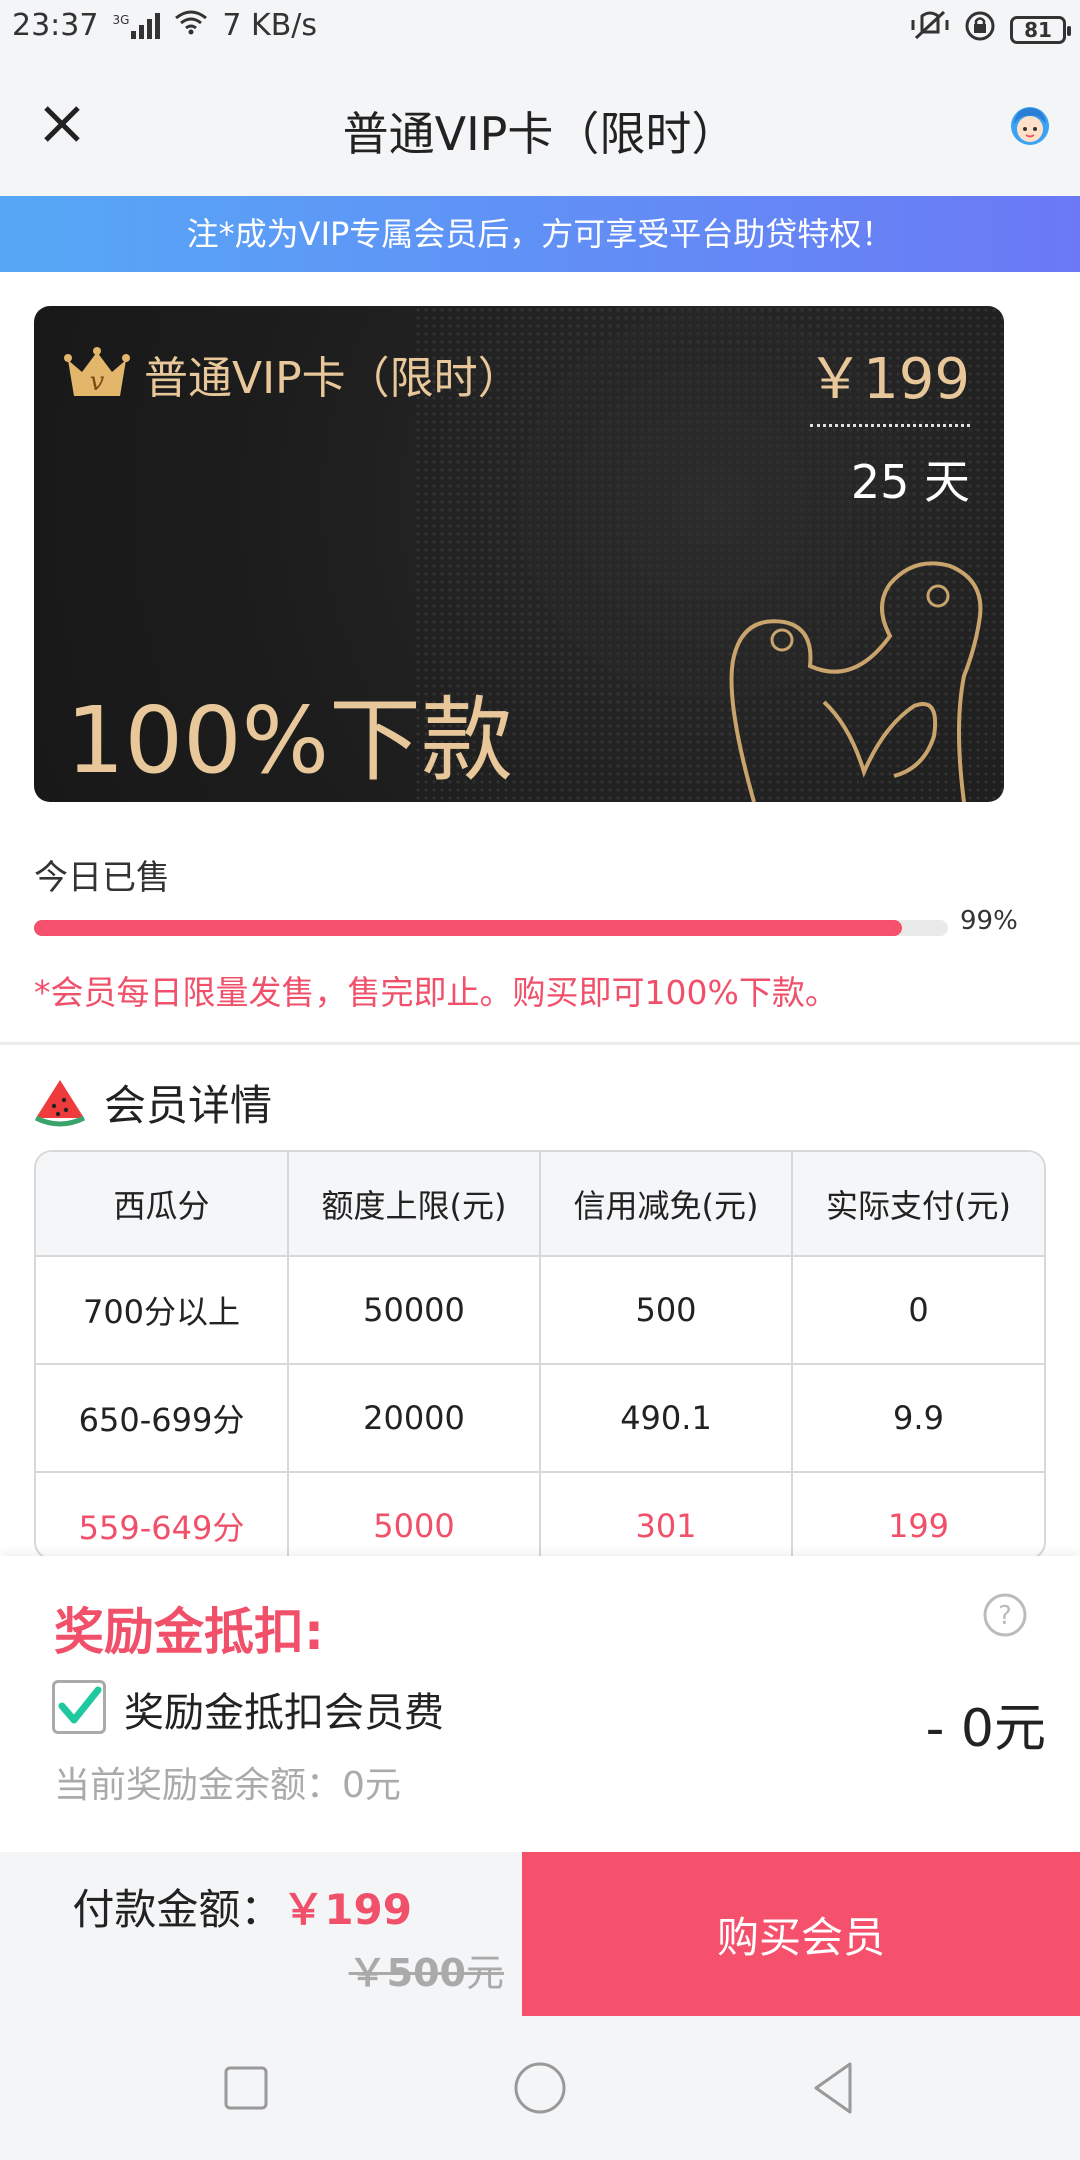  Describe the element at coordinates (989, 921) in the screenshot. I see `sales-progress-text: 99%` at that location.